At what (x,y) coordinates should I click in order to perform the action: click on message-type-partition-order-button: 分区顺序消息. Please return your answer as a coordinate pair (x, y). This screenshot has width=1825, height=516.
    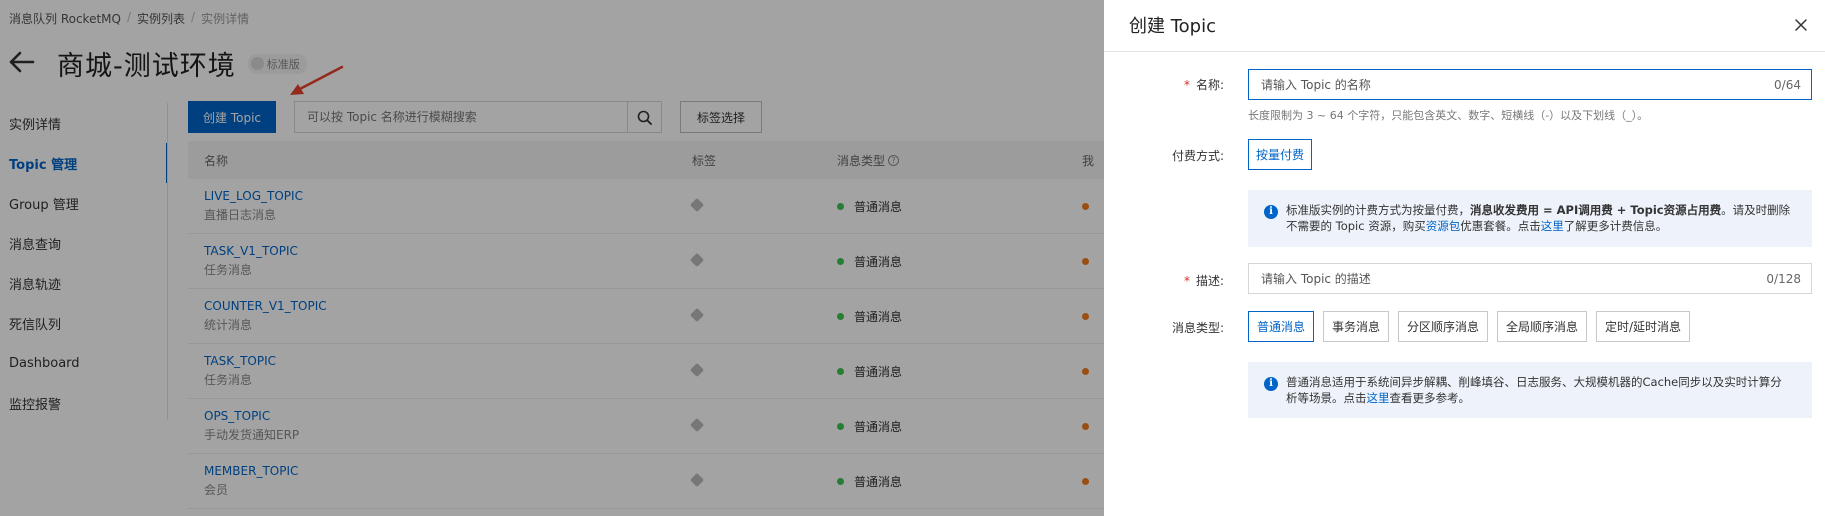
    Looking at the image, I should click on (1443, 326).